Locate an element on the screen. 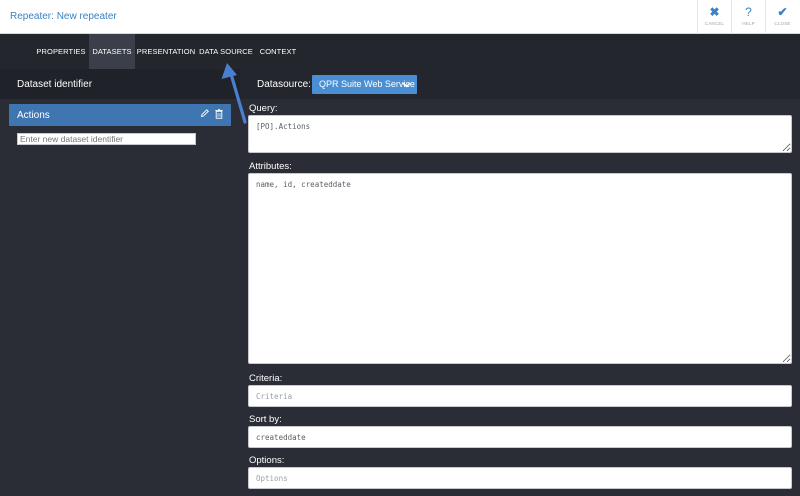 The height and width of the screenshot is (496, 800). page-title: Repeater: New repeater is located at coordinates (63, 16).